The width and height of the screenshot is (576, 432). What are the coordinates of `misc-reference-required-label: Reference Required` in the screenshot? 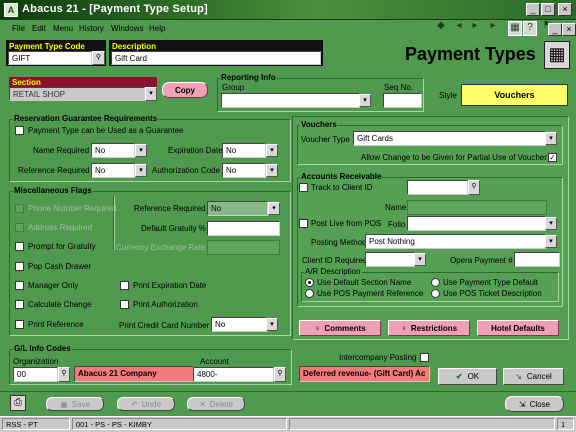 It's located at (170, 208).